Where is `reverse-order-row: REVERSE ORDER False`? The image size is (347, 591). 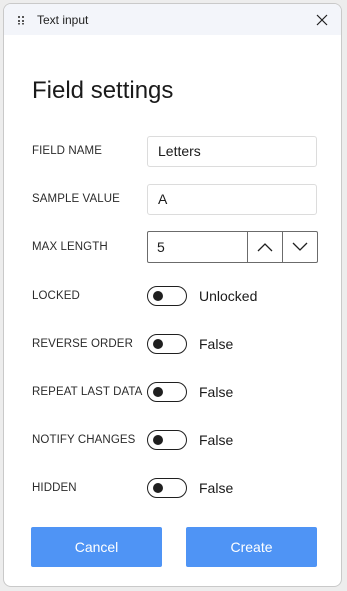 reverse-order-row: REVERSE ORDER False is located at coordinates (175, 344).